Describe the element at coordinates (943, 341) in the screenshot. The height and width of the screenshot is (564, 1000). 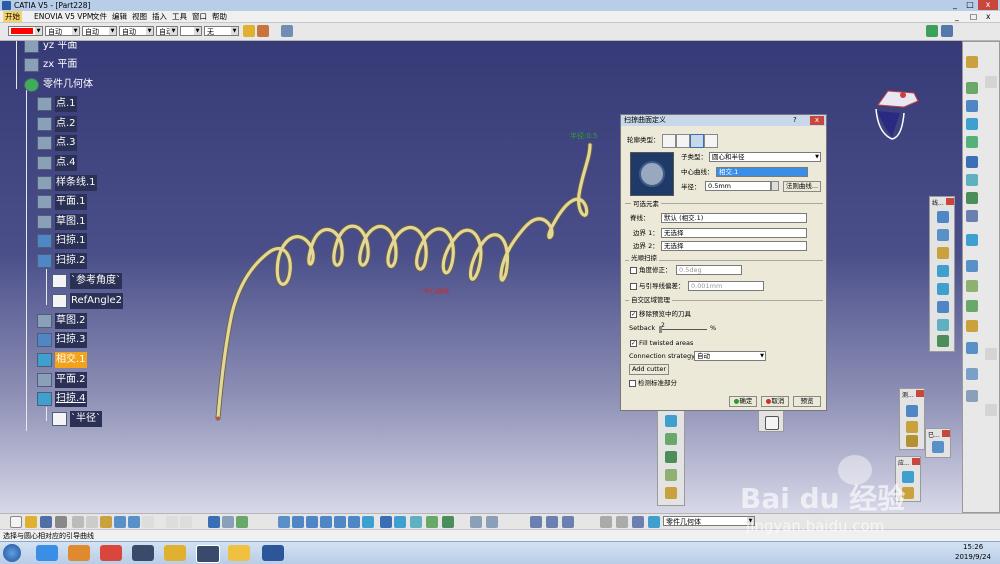
I see `connect-curve-icon` at that location.